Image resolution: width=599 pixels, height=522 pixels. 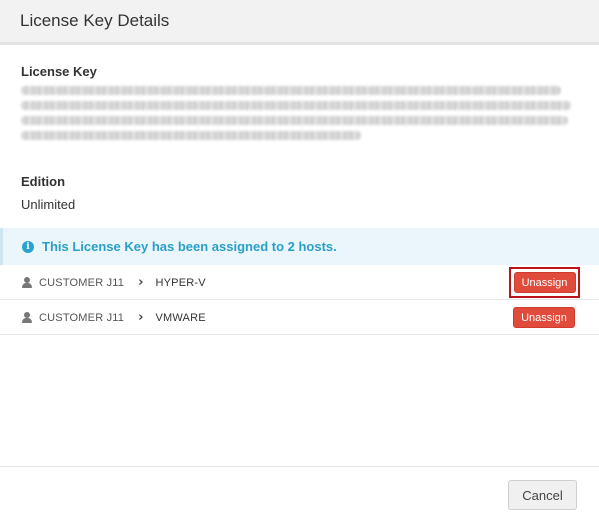 I want to click on highlight-frame: Unassign, so click(x=544, y=282).